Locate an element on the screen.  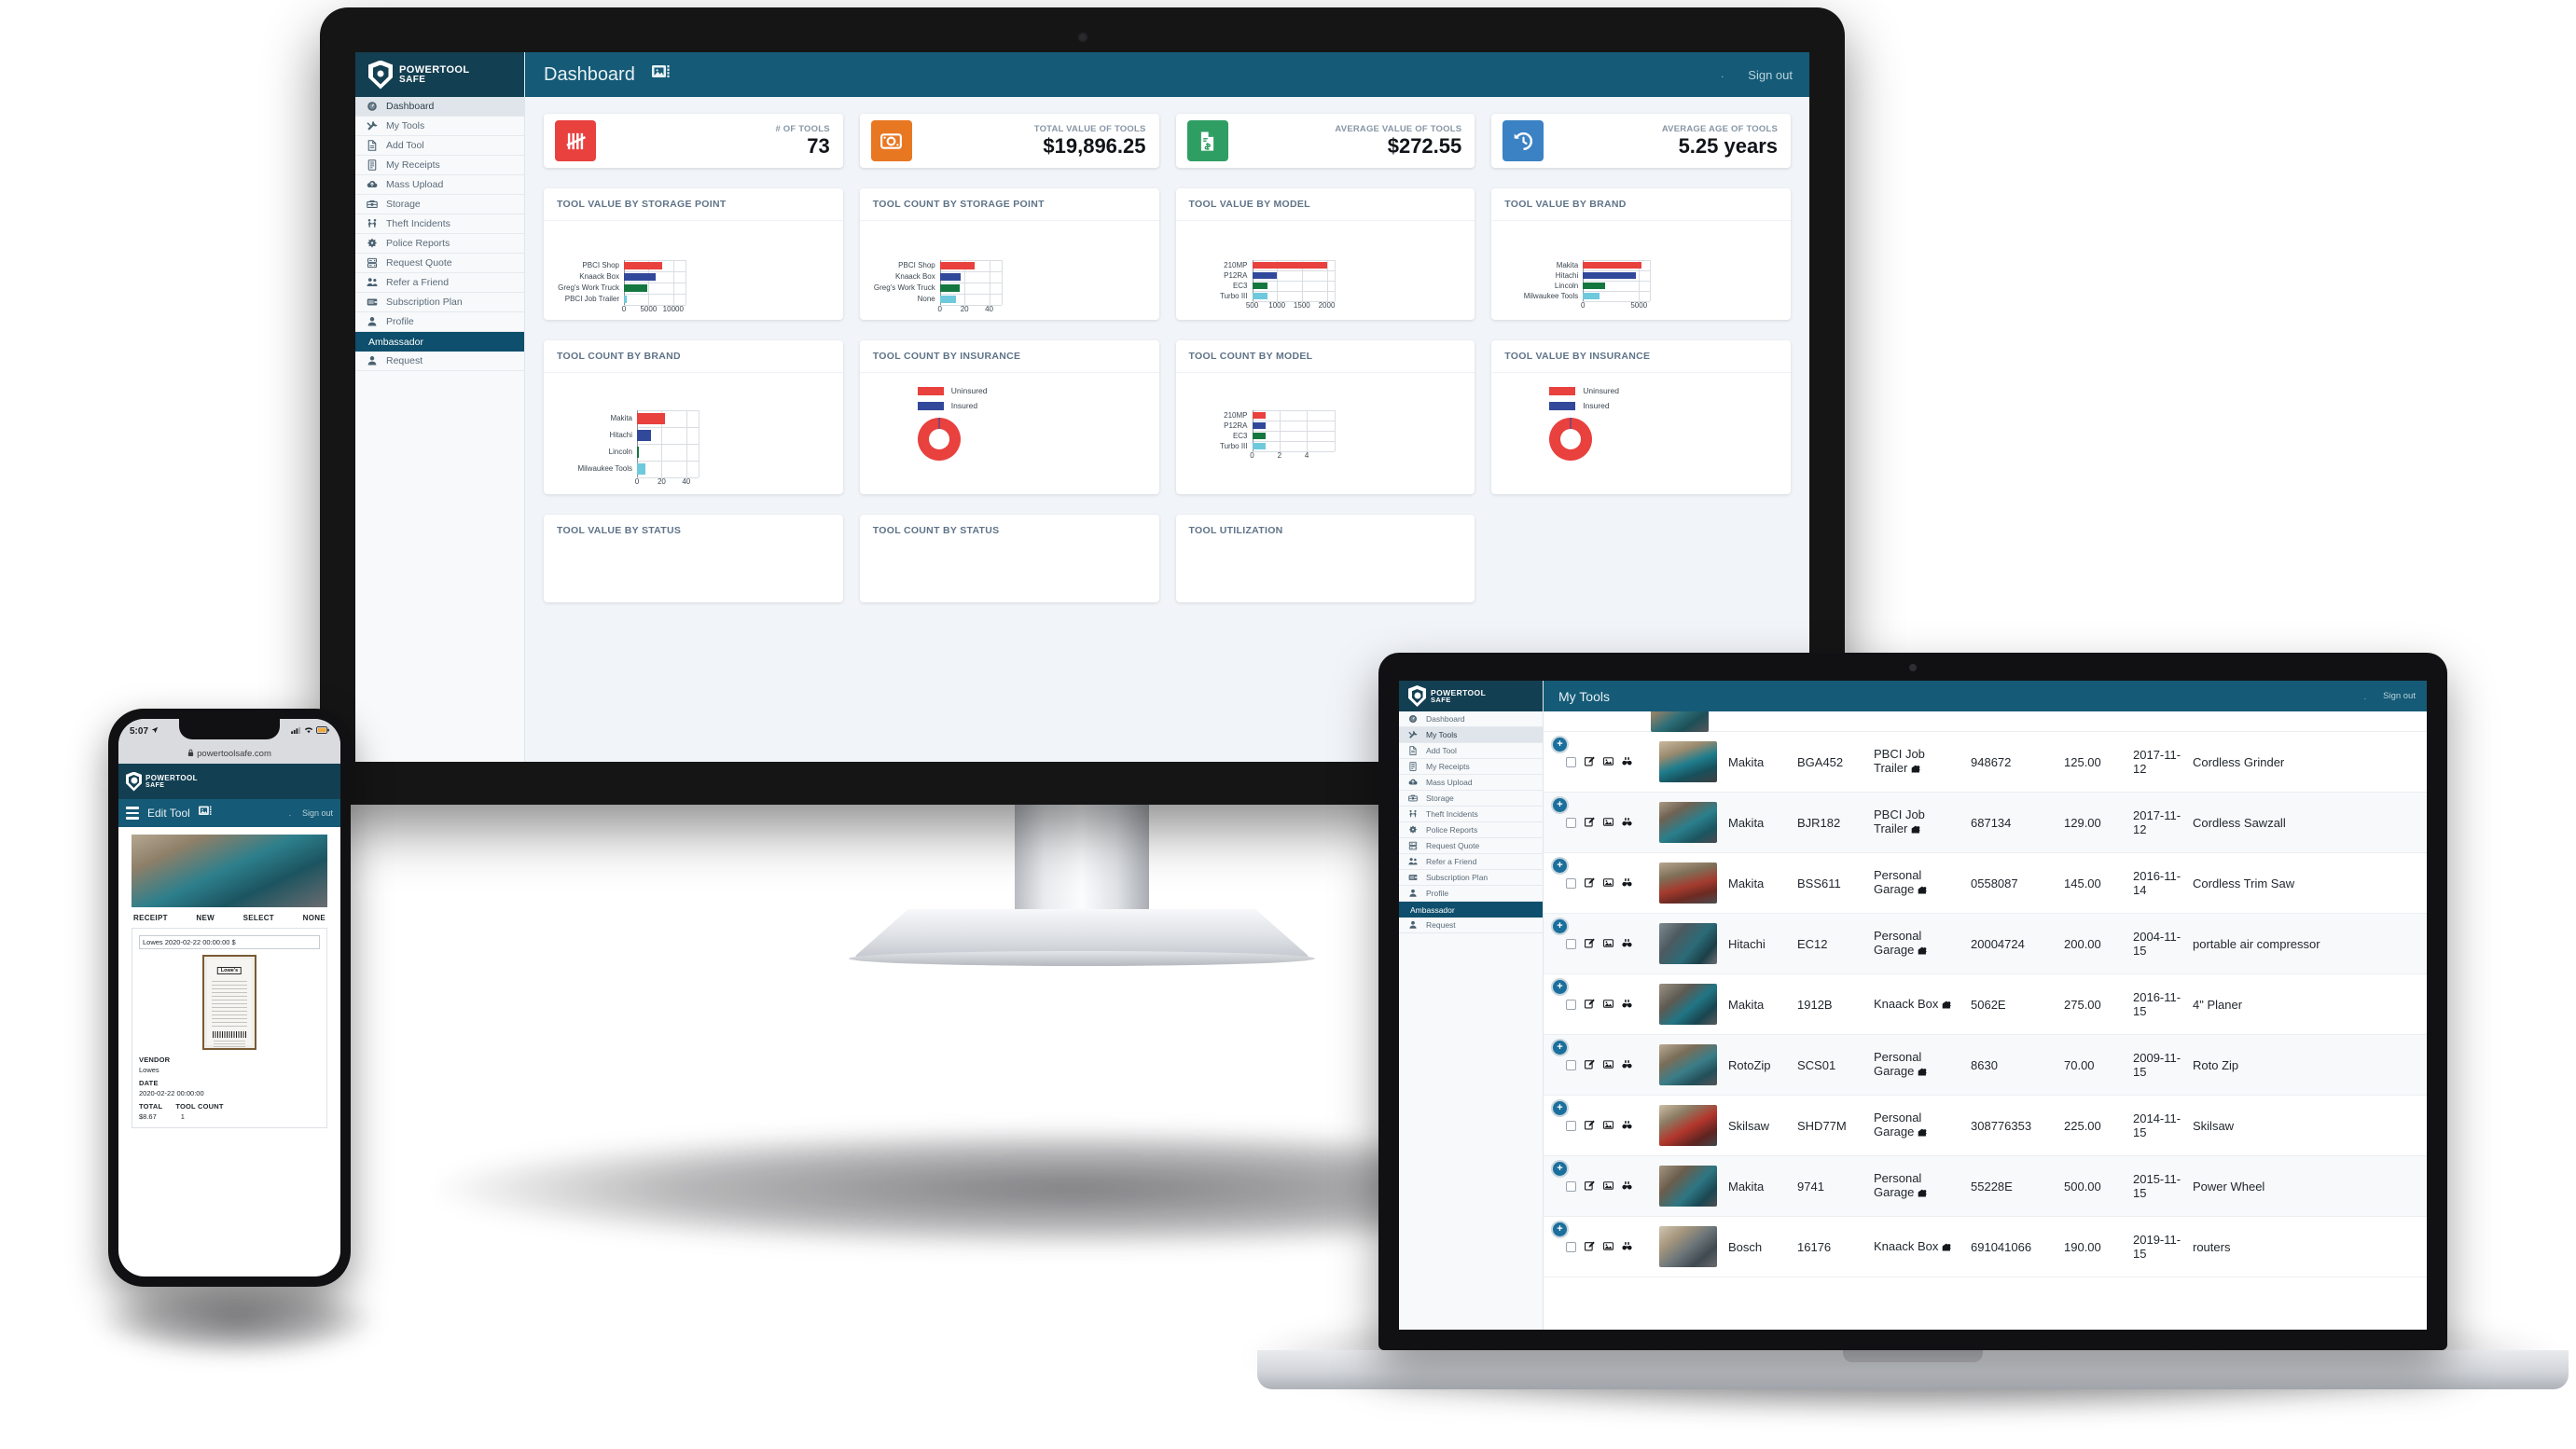
chart-card: TOOL COUNT BY STATUS is located at coordinates (1009, 558).